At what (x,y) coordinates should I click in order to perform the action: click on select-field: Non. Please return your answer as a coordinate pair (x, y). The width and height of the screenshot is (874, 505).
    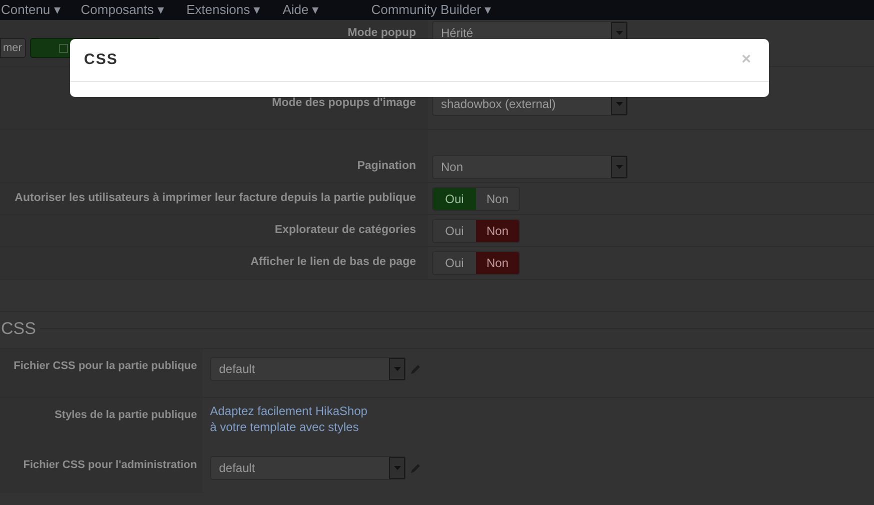
    Looking at the image, I should click on (530, 167).